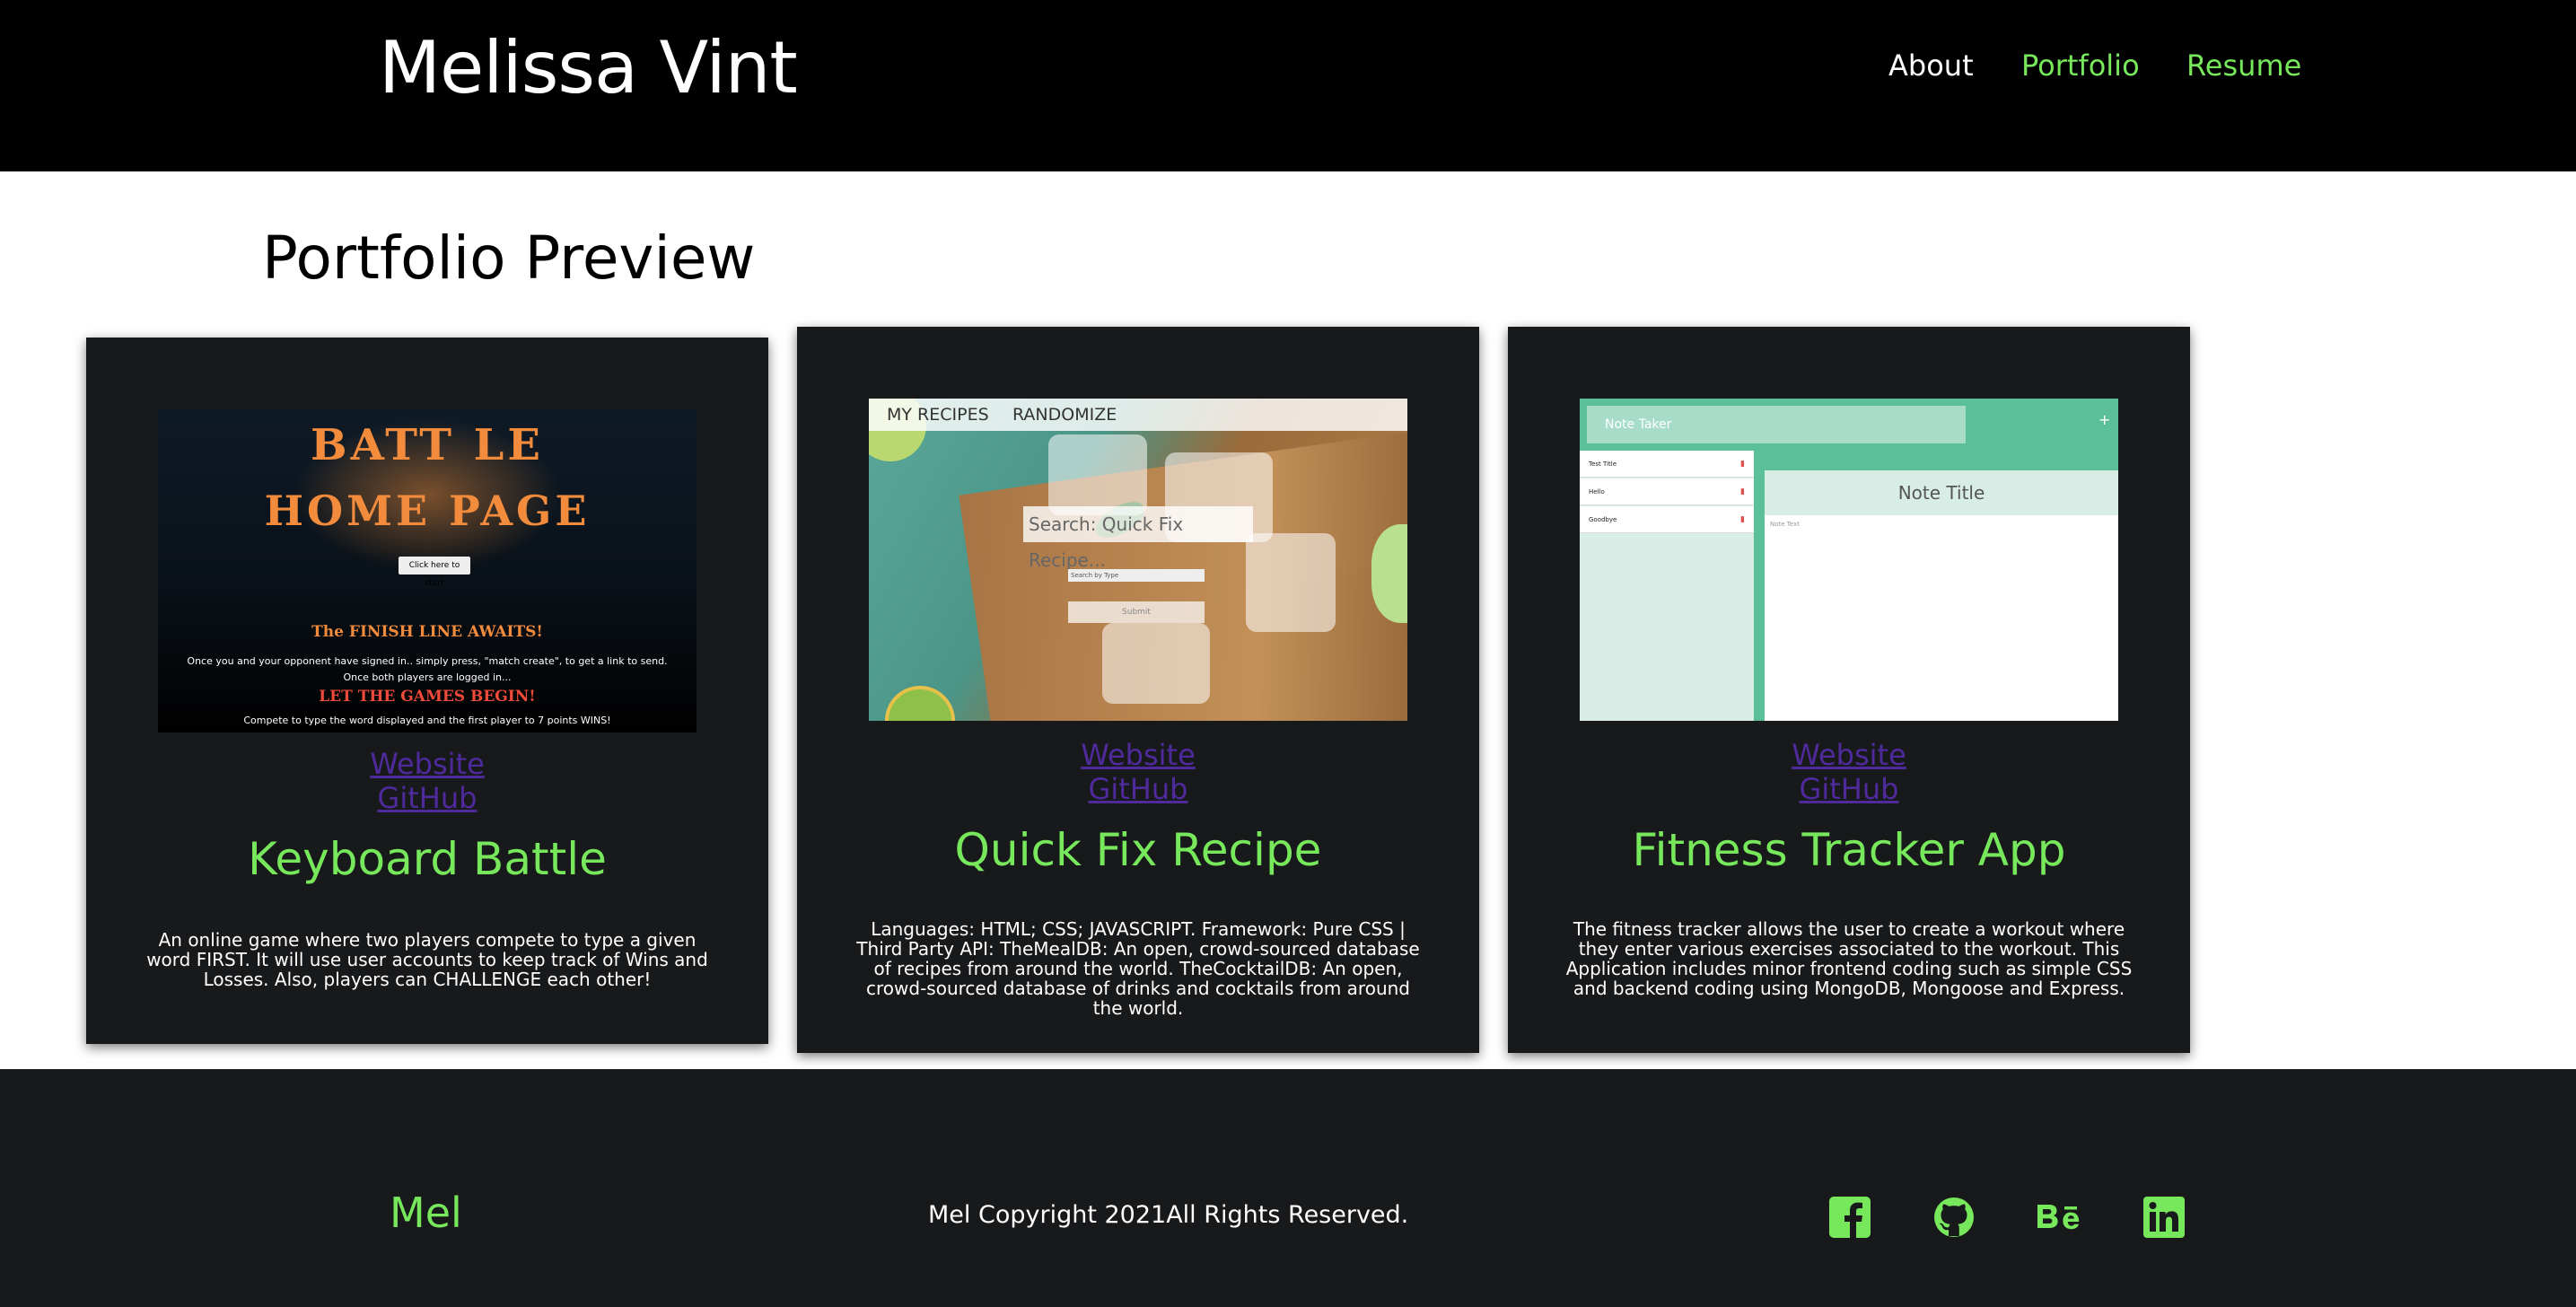  I want to click on note-item-title: Goodbye, so click(1603, 519).